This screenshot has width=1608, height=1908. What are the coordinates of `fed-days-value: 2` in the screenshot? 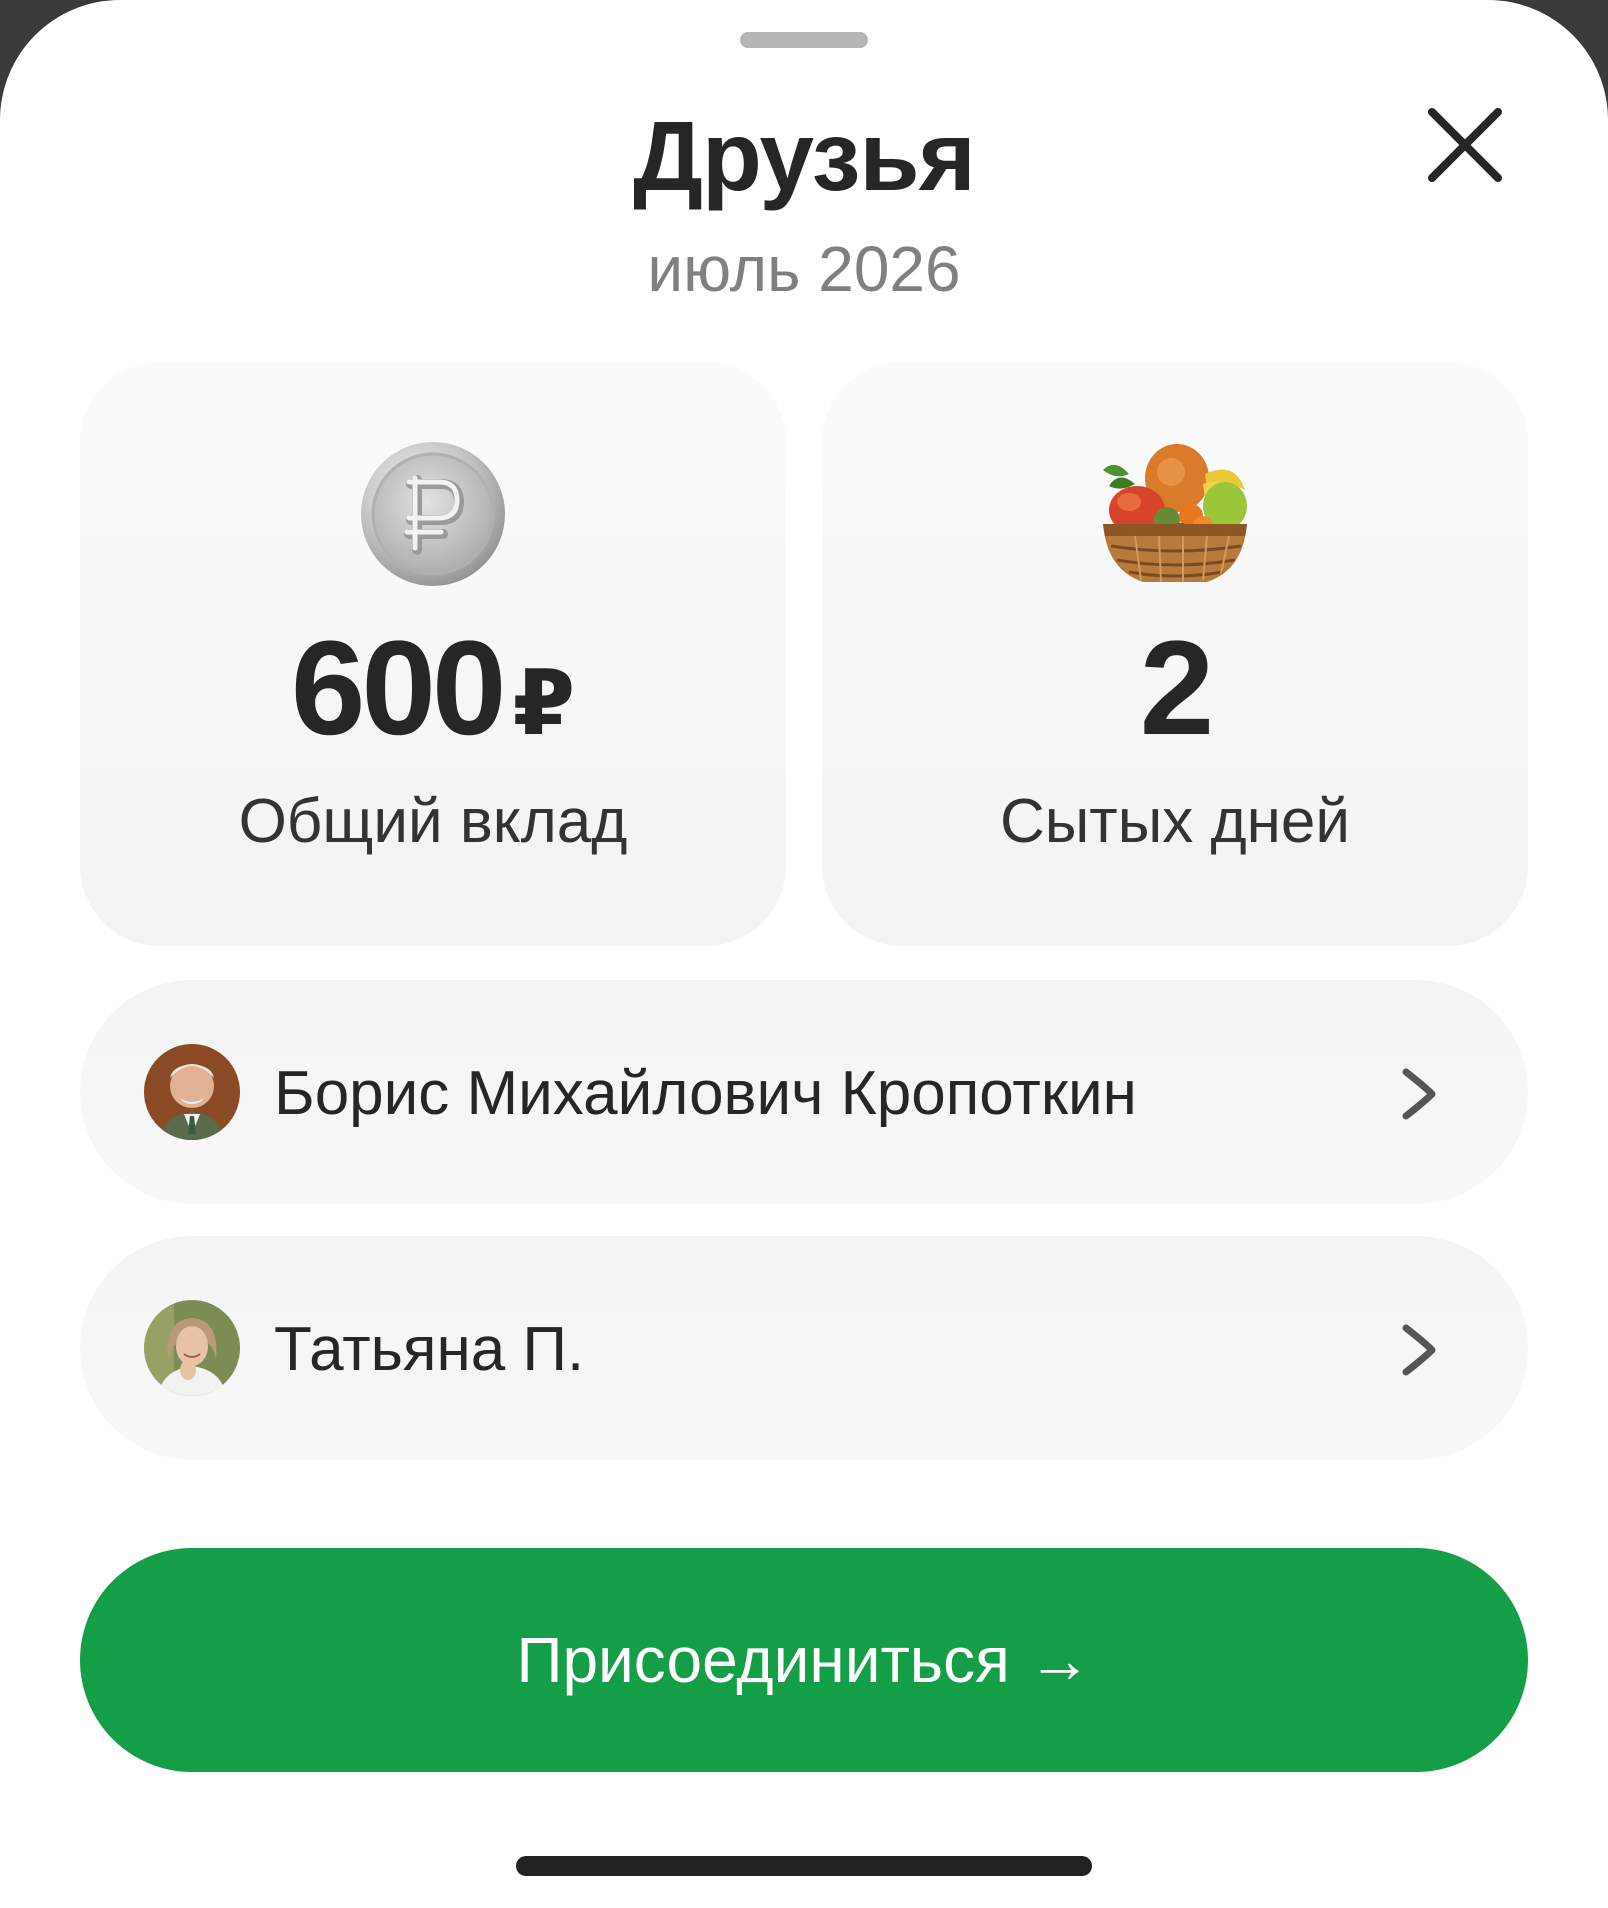 It's located at (1177, 688).